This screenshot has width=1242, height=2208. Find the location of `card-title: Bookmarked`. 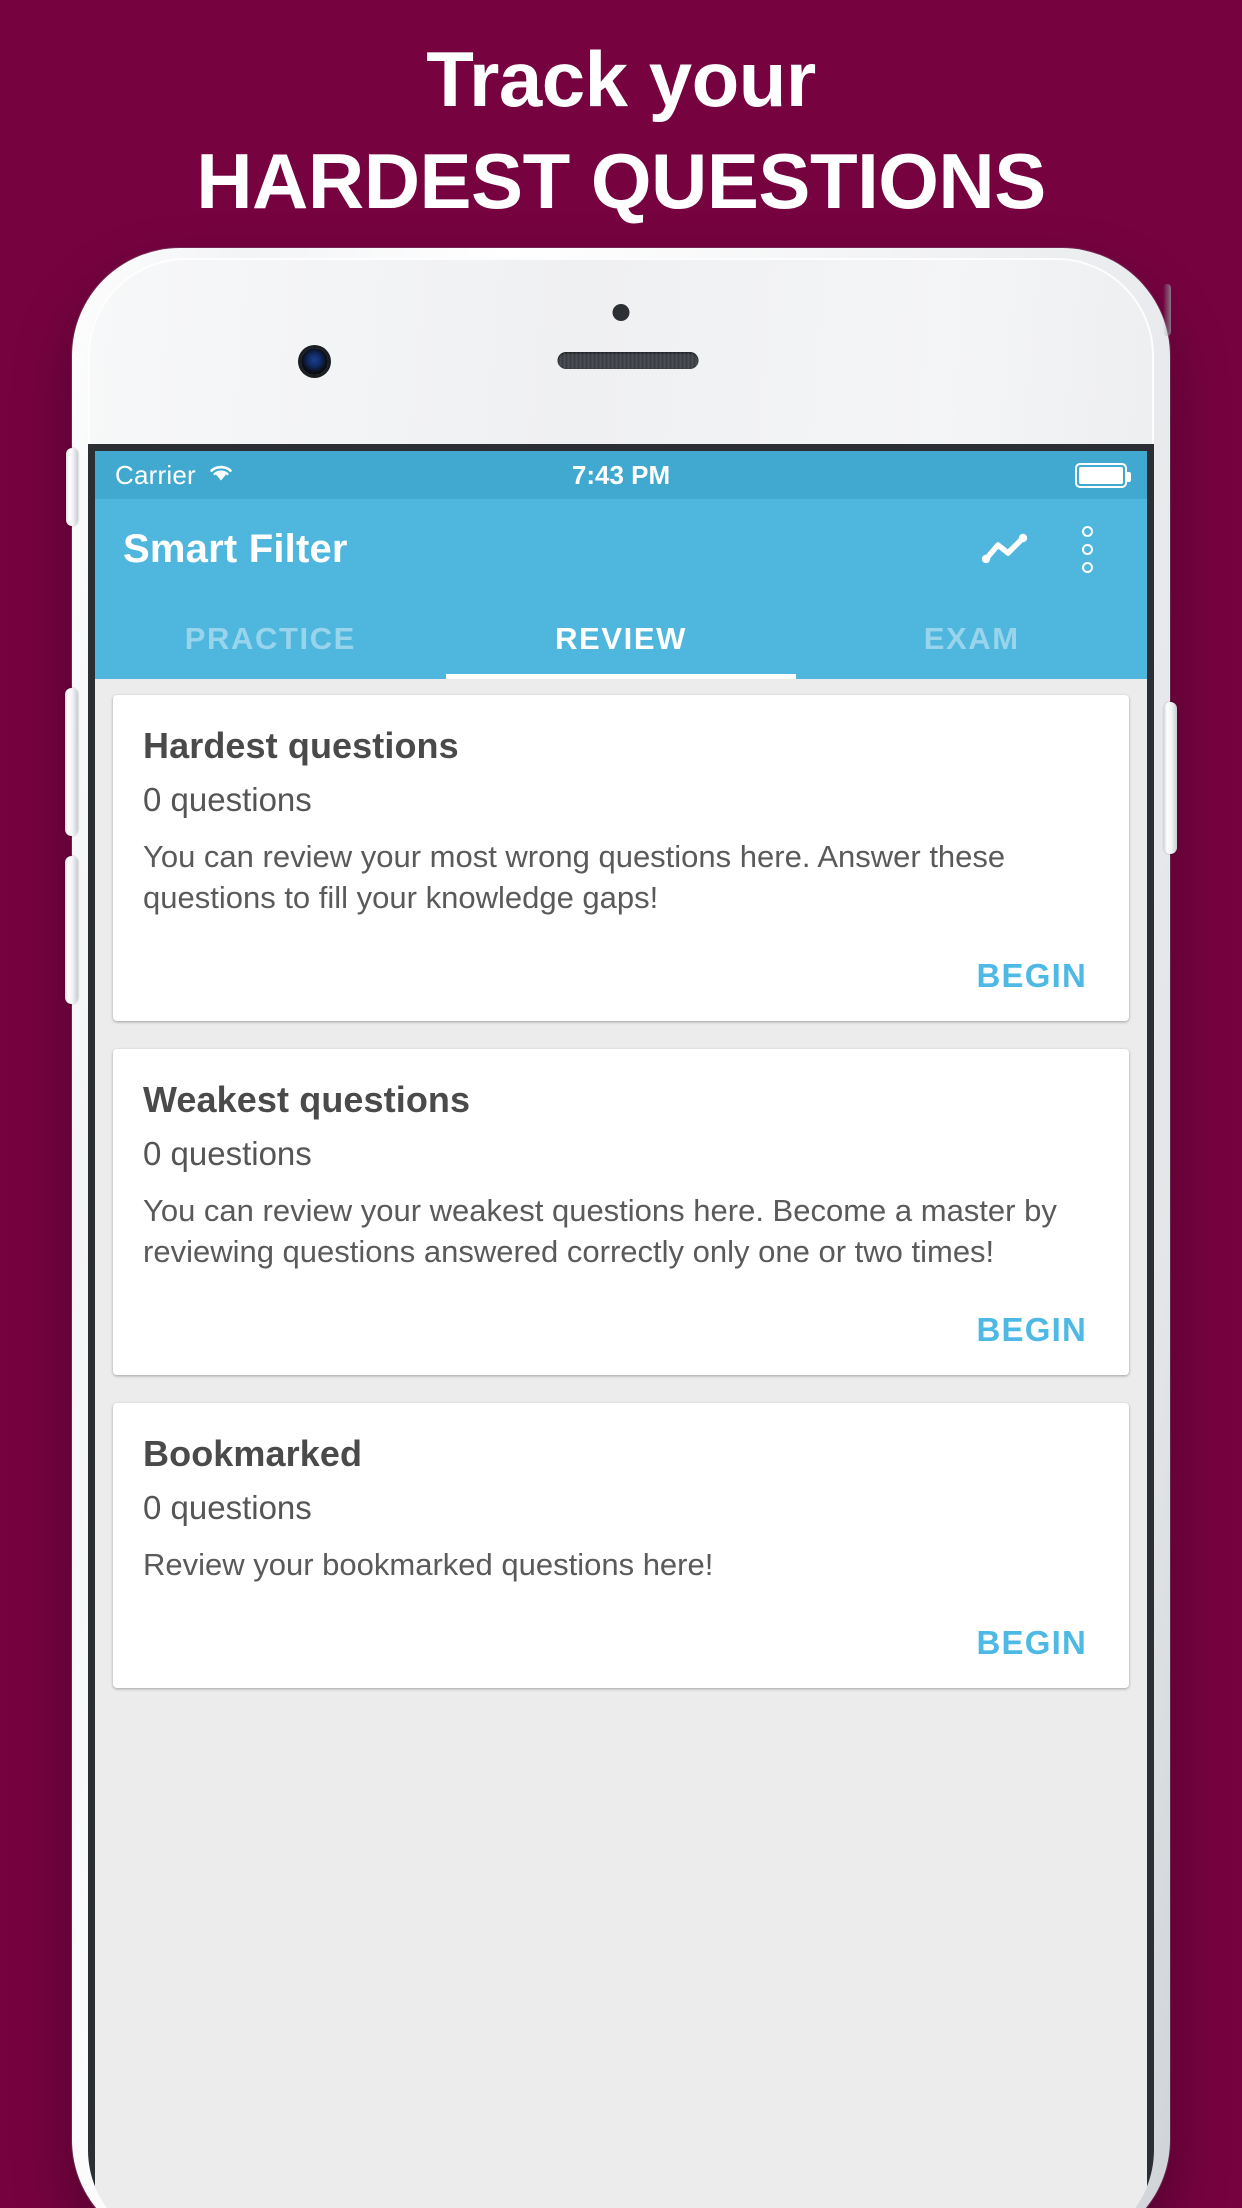

card-title: Bookmarked is located at coordinates (253, 1453).